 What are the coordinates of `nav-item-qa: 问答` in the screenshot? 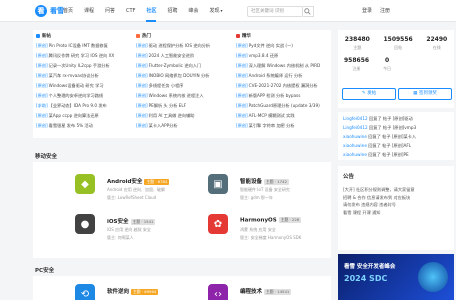 It's located at (110, 11).